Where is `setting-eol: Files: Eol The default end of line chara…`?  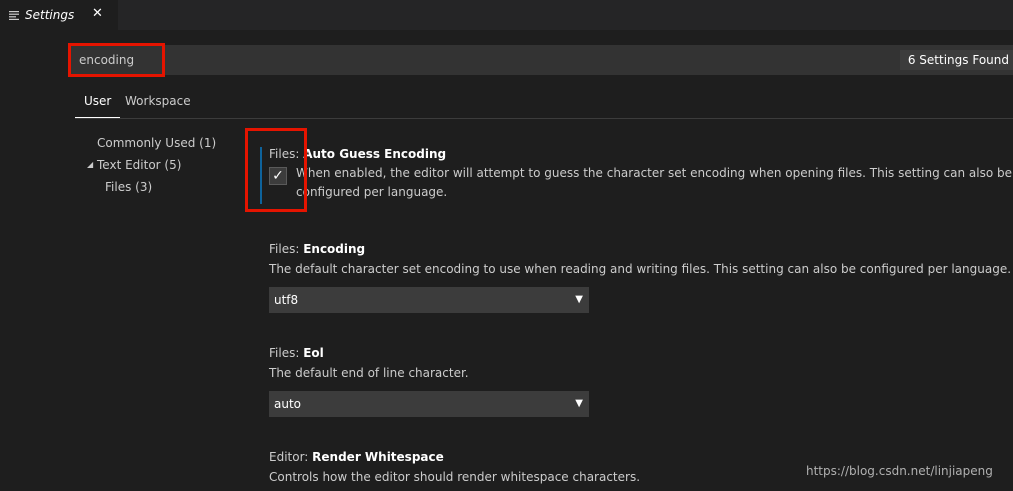
setting-eol: Files: Eol The default end of line chara… is located at coordinates (369, 363).